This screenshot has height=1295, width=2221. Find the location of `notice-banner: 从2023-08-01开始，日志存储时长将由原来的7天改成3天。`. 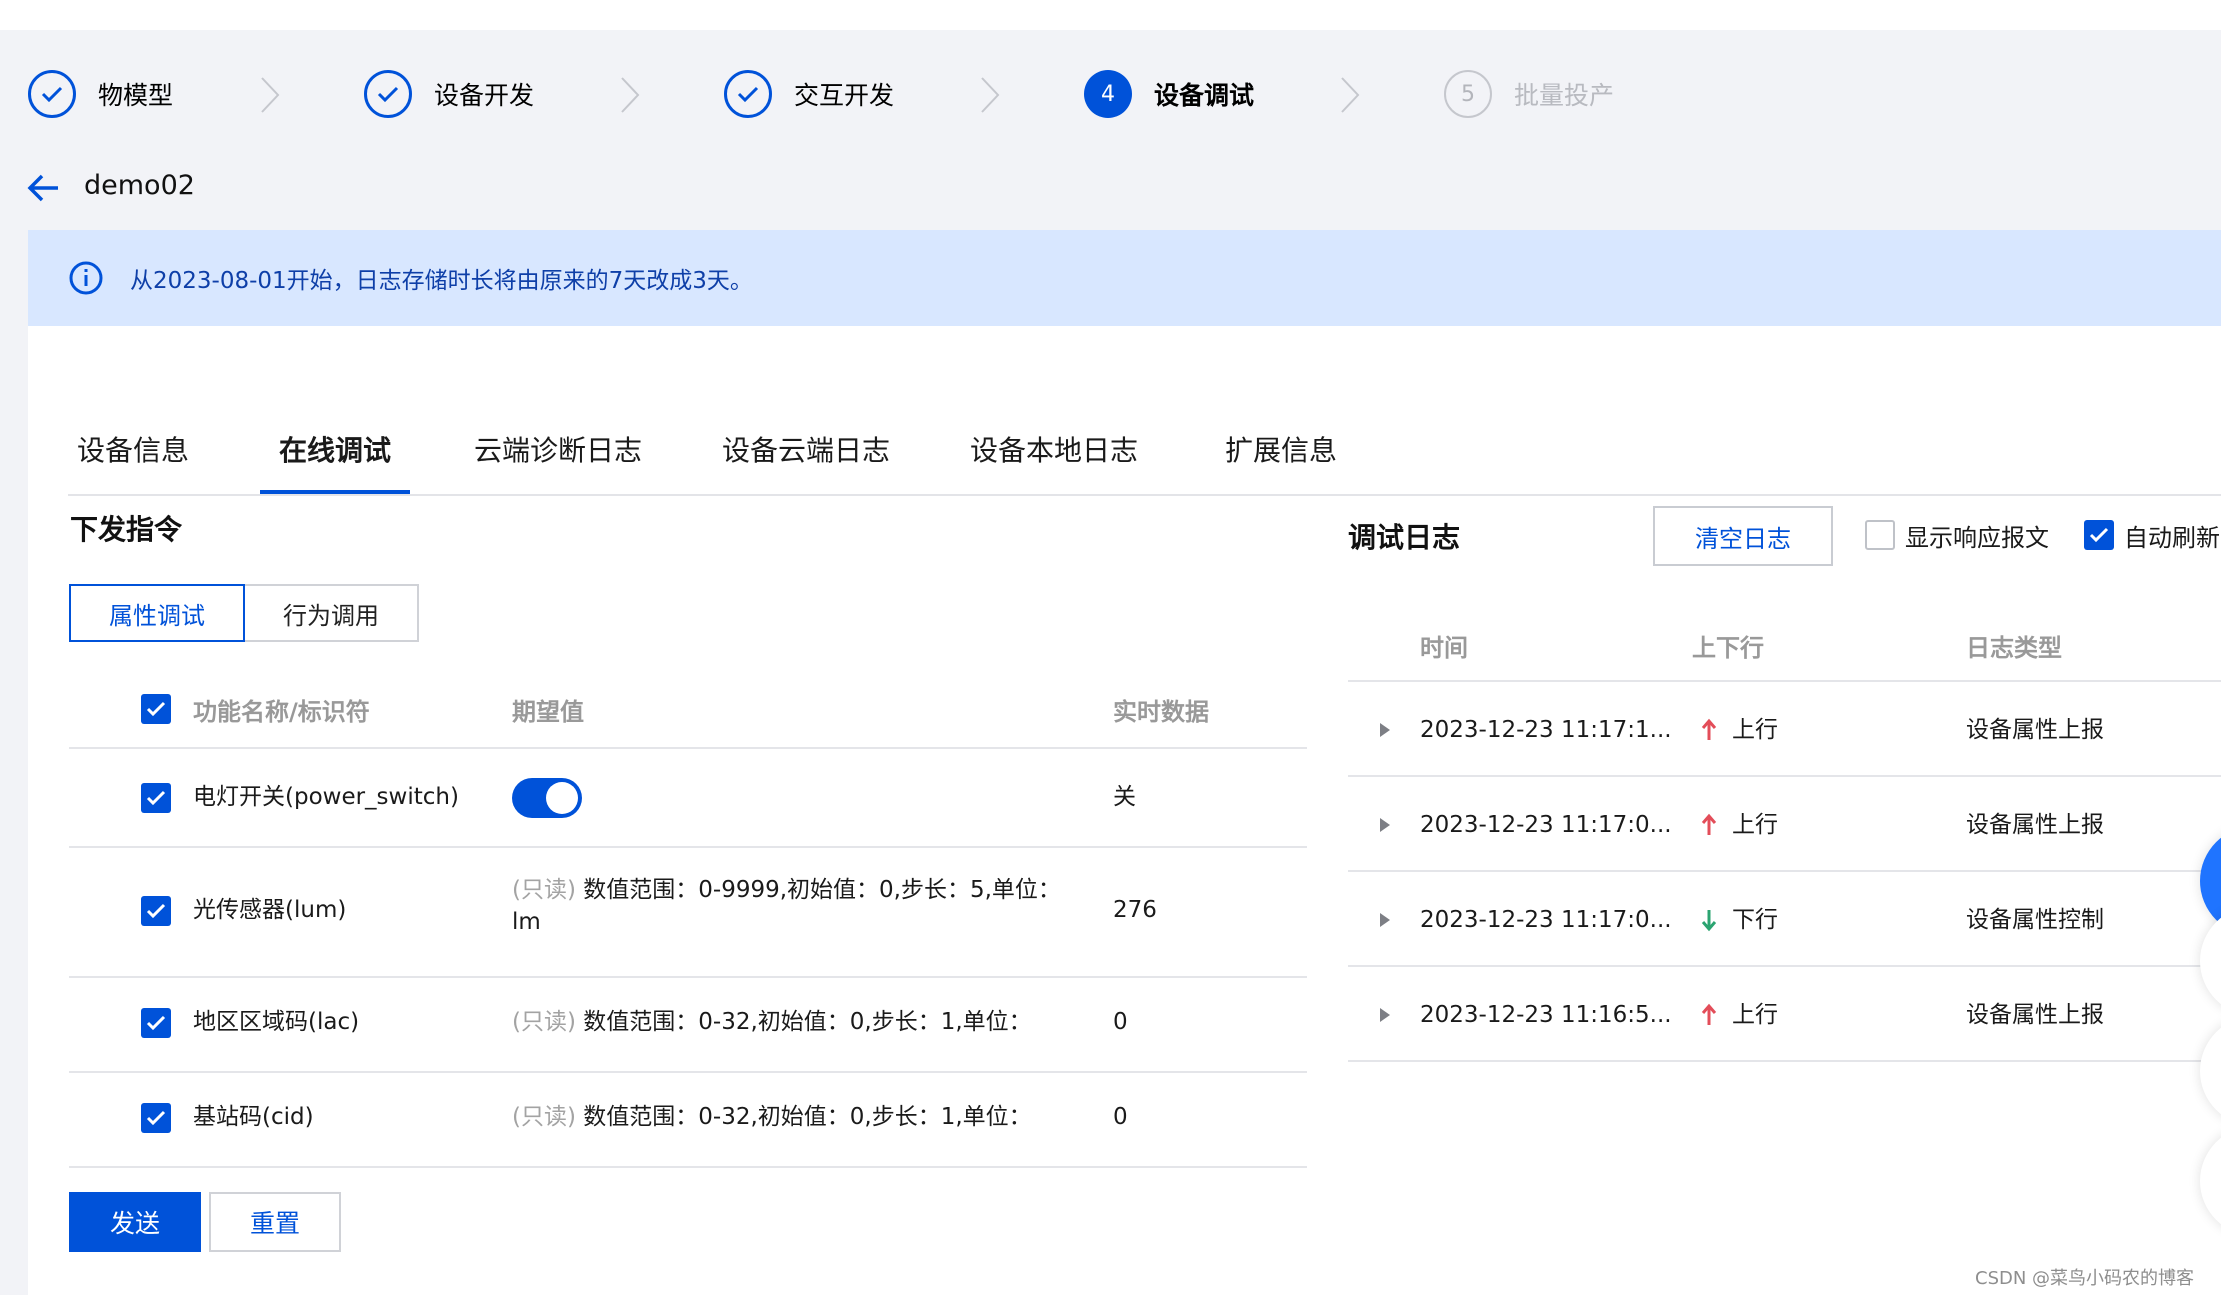

notice-banner: 从2023-08-01开始，日志存储时长将由原来的7天改成3天。 is located at coordinates (1124, 278).